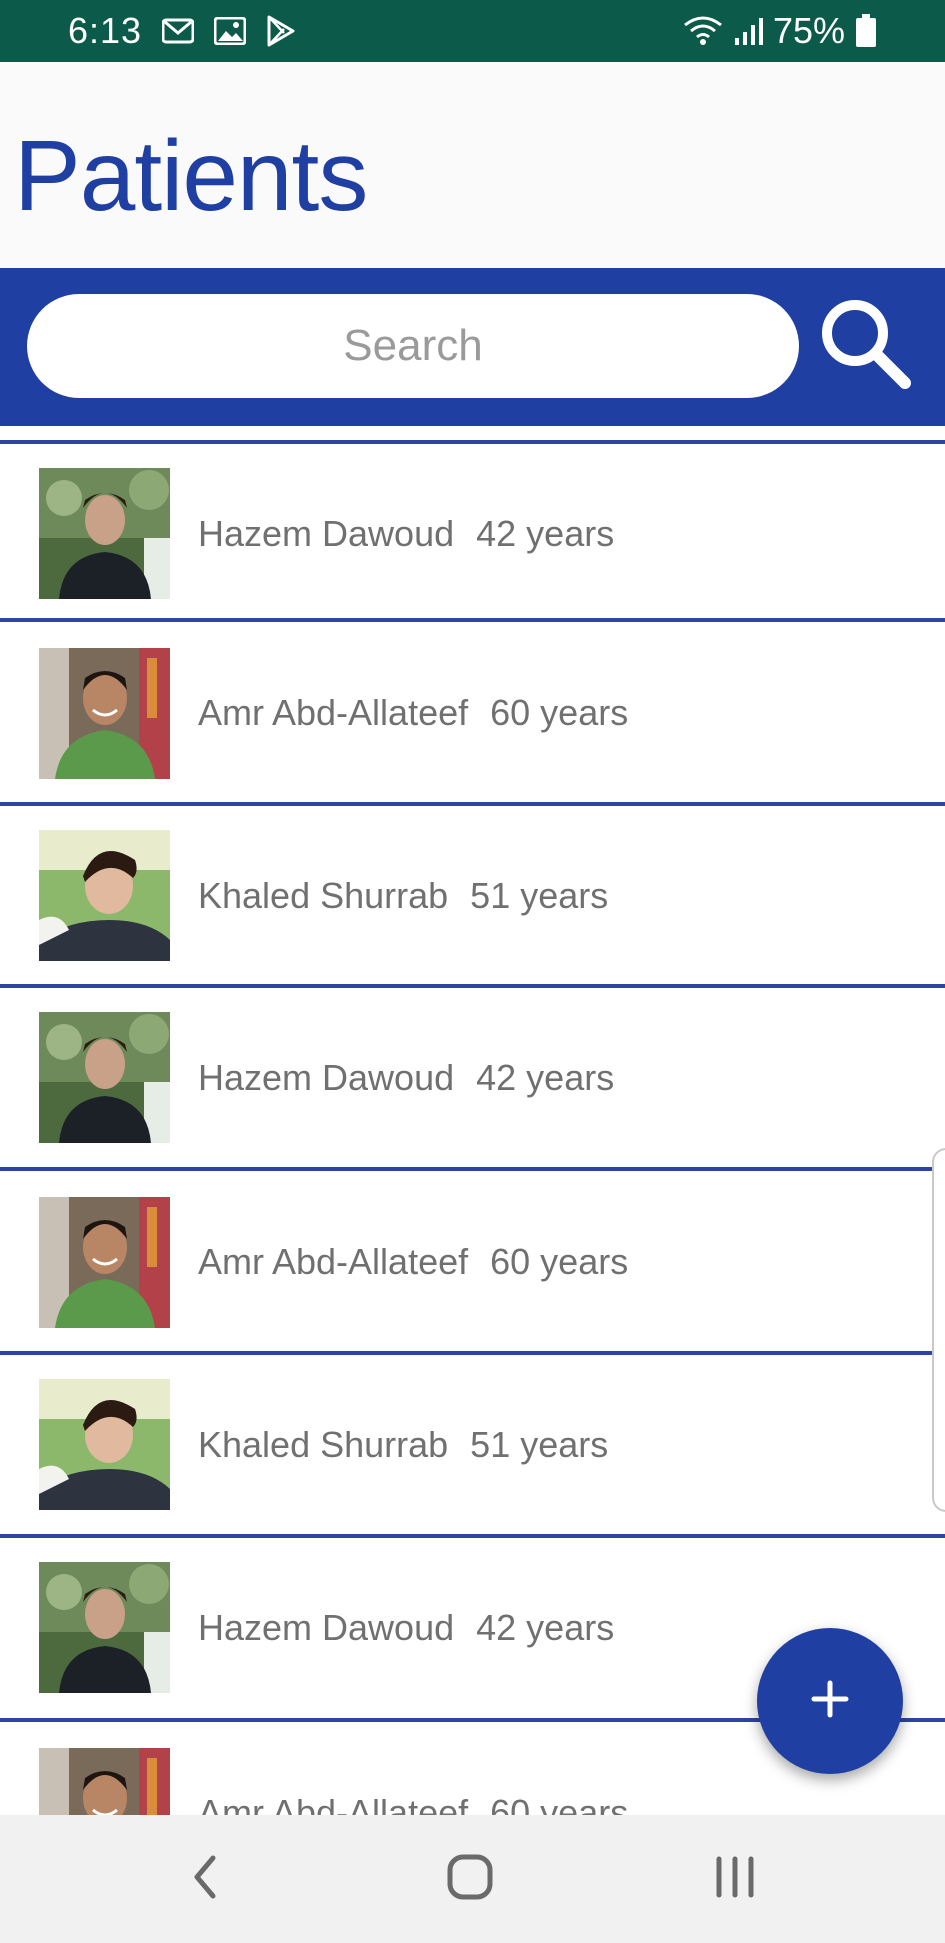 Image resolution: width=945 pixels, height=1943 pixels. I want to click on recents-button, so click(735, 1879).